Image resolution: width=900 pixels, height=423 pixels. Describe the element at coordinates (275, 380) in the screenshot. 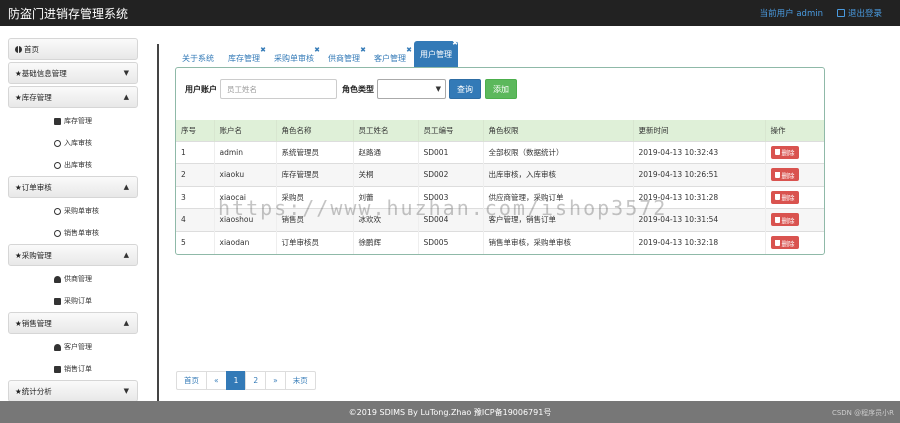

I see `page-next: »` at that location.